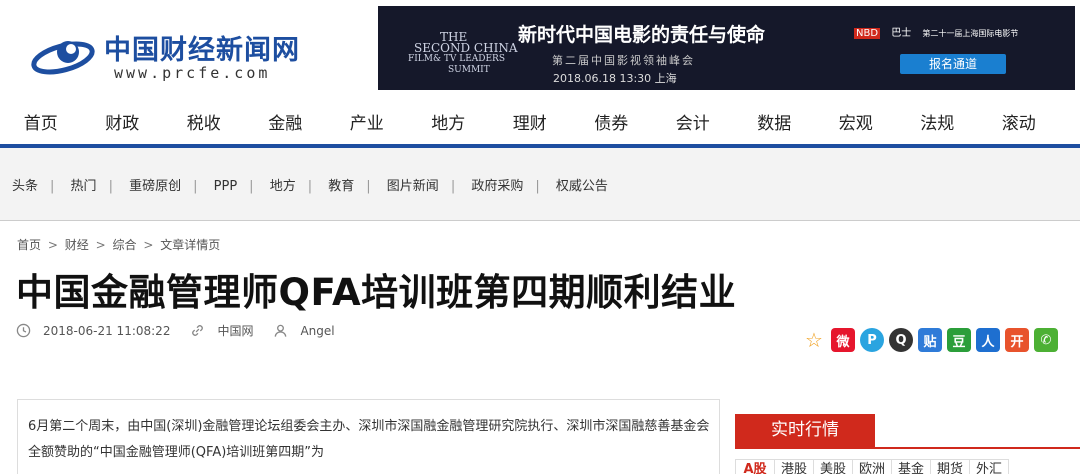 This screenshot has height=474, width=1080. Describe the element at coordinates (938, 124) in the screenshot. I see `nav-item: 法规` at that location.